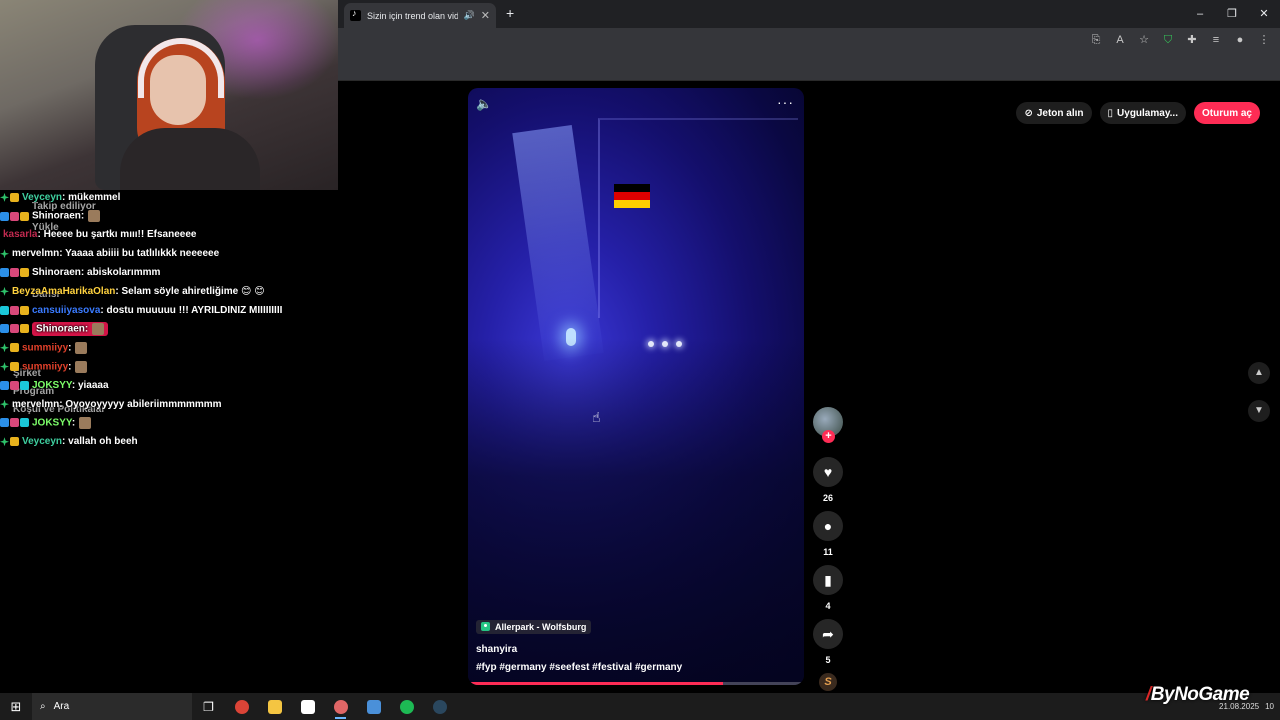 The height and width of the screenshot is (720, 1280). I want to click on install-app-icon: ⎘, so click(1096, 40).